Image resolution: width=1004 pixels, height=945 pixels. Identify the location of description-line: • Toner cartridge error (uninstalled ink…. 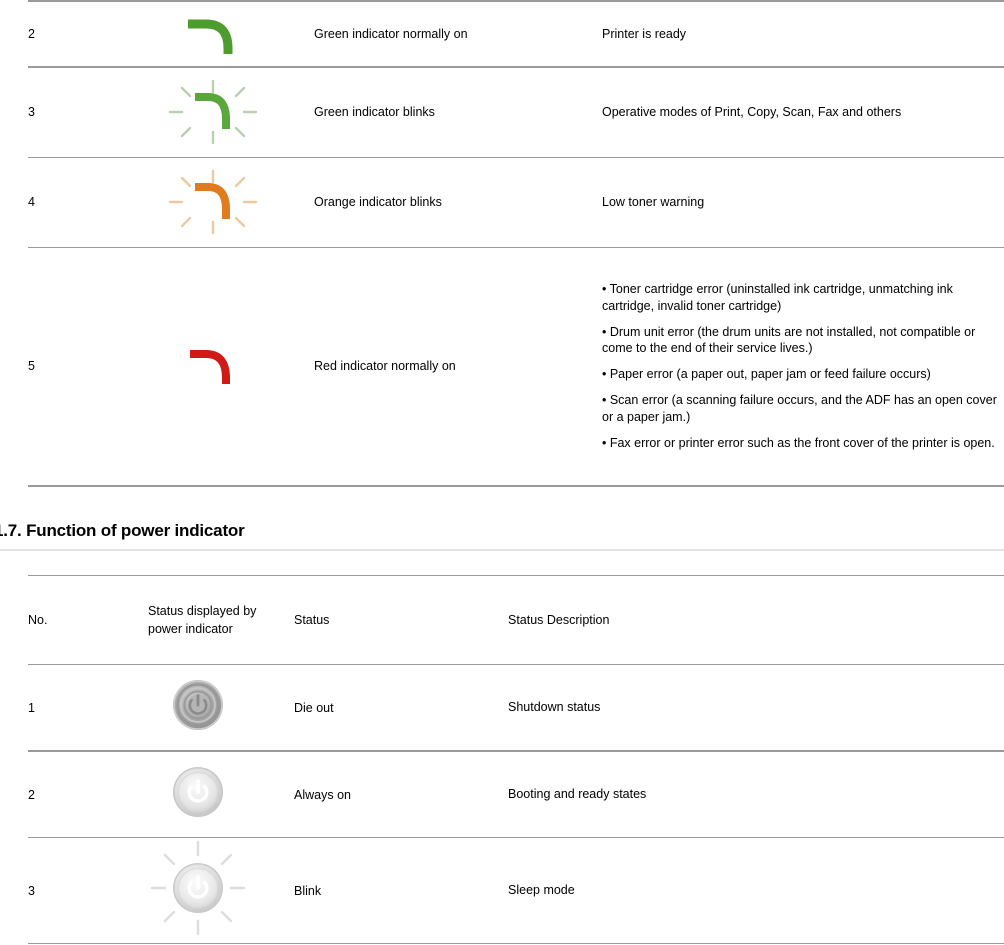
(777, 297).